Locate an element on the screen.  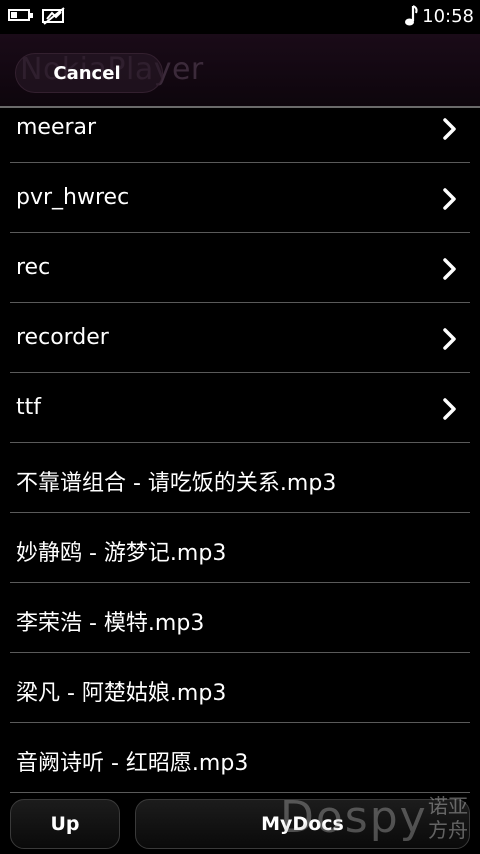
folder-row: pvr_hwrec is located at coordinates (240, 198).